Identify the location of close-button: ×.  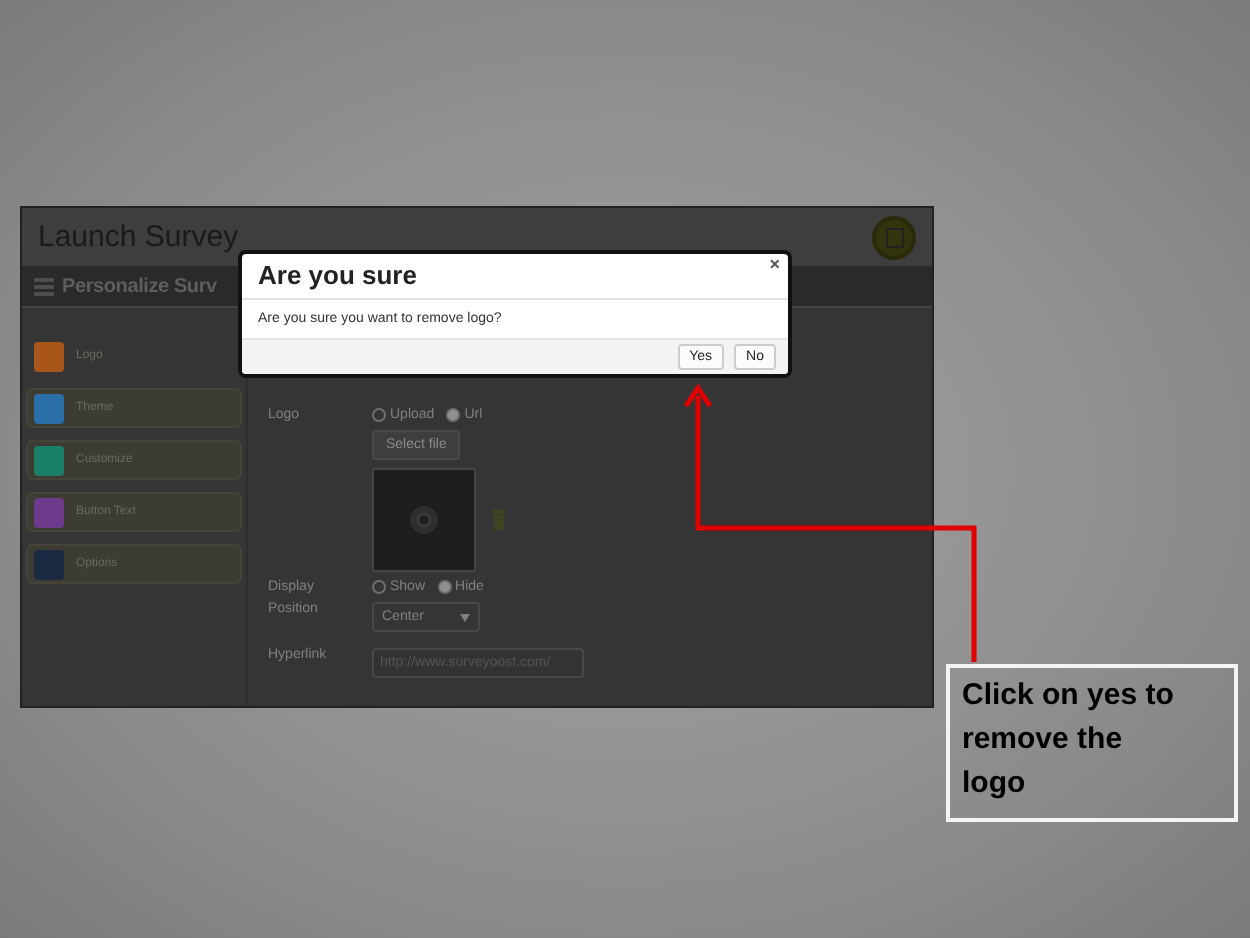
(774, 264).